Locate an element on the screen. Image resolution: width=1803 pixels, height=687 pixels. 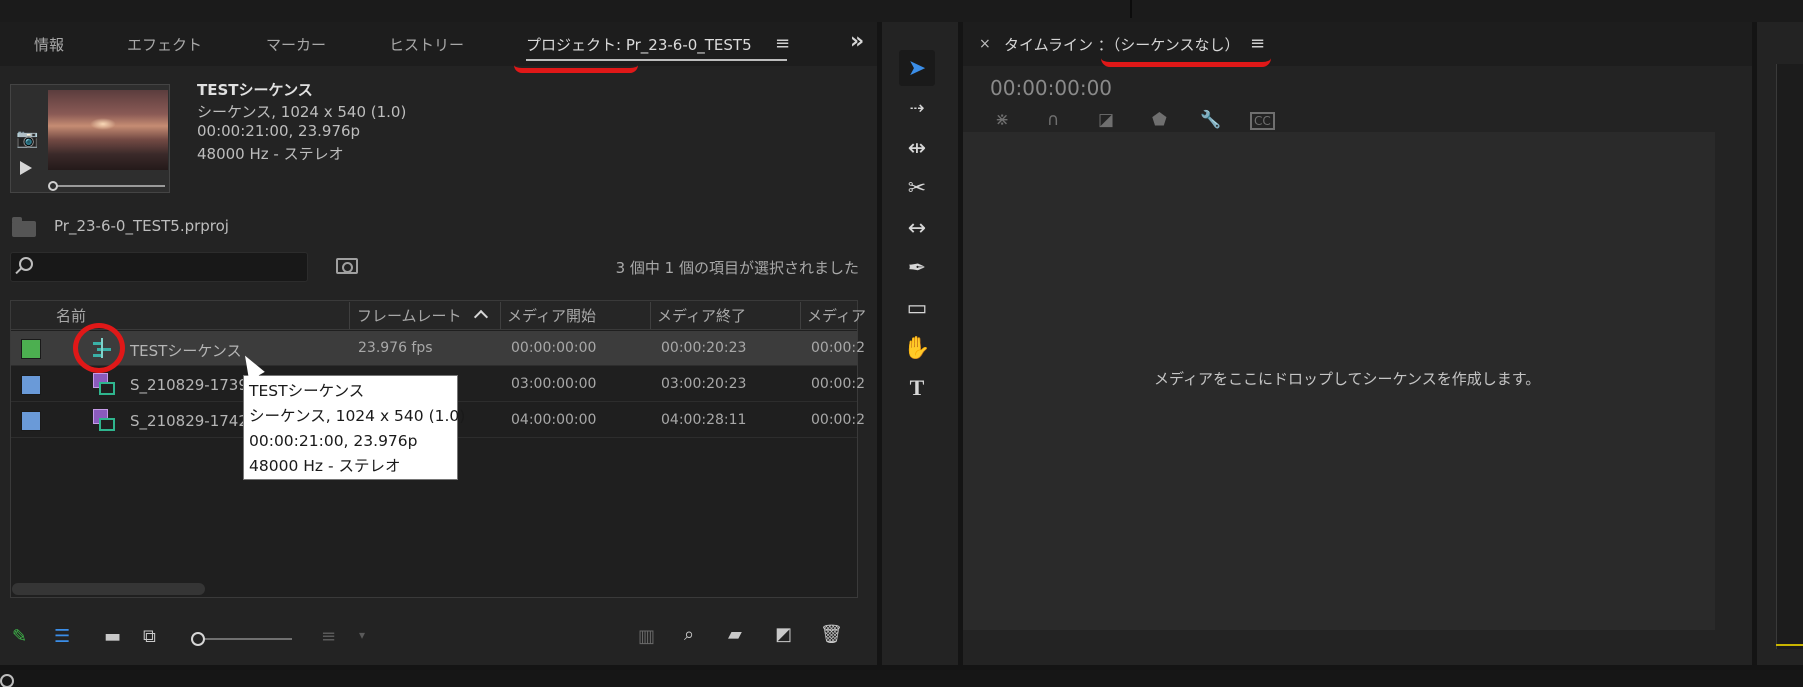
tooltip-line: シーケンス, 1024 x 540 (1.0) is located at coordinates (357, 416).